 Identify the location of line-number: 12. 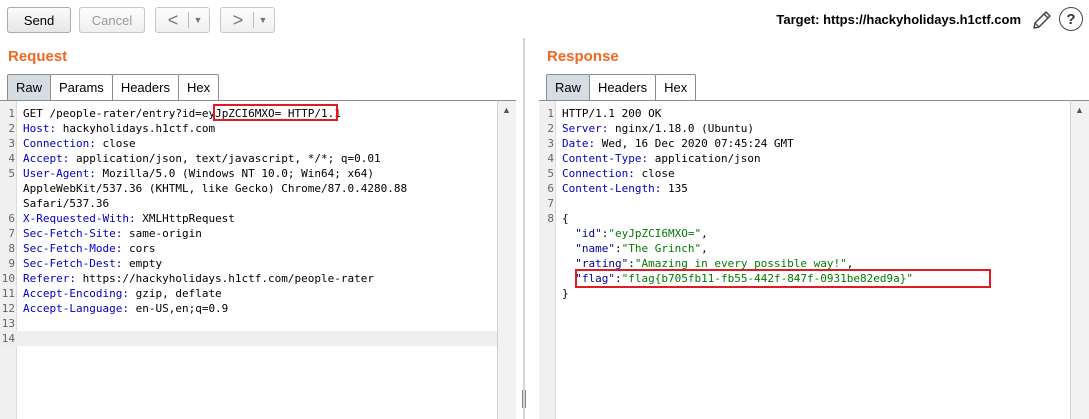
(8, 308).